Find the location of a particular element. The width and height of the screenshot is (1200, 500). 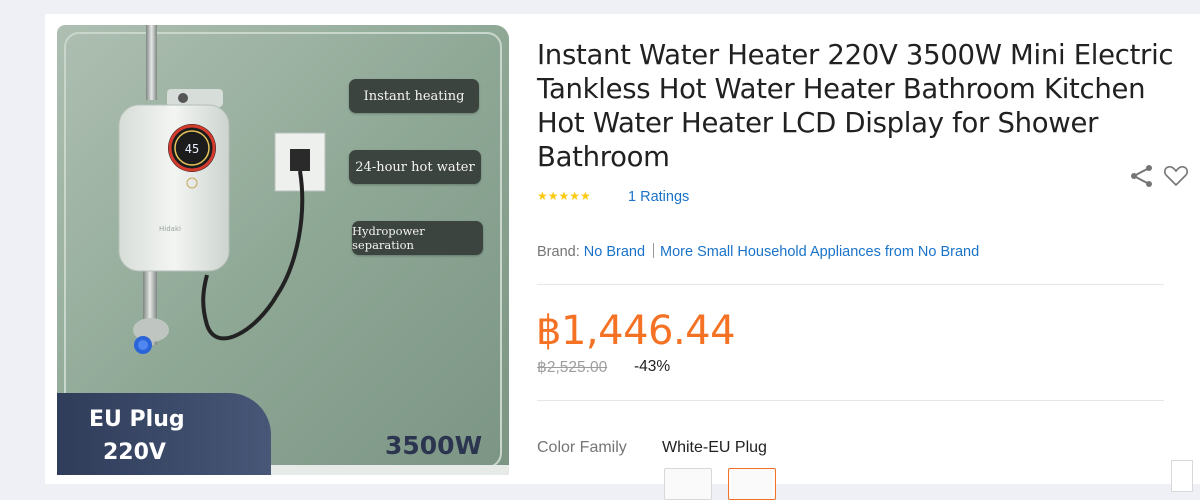

heater-brand-text: Hidaki is located at coordinates (170, 229).